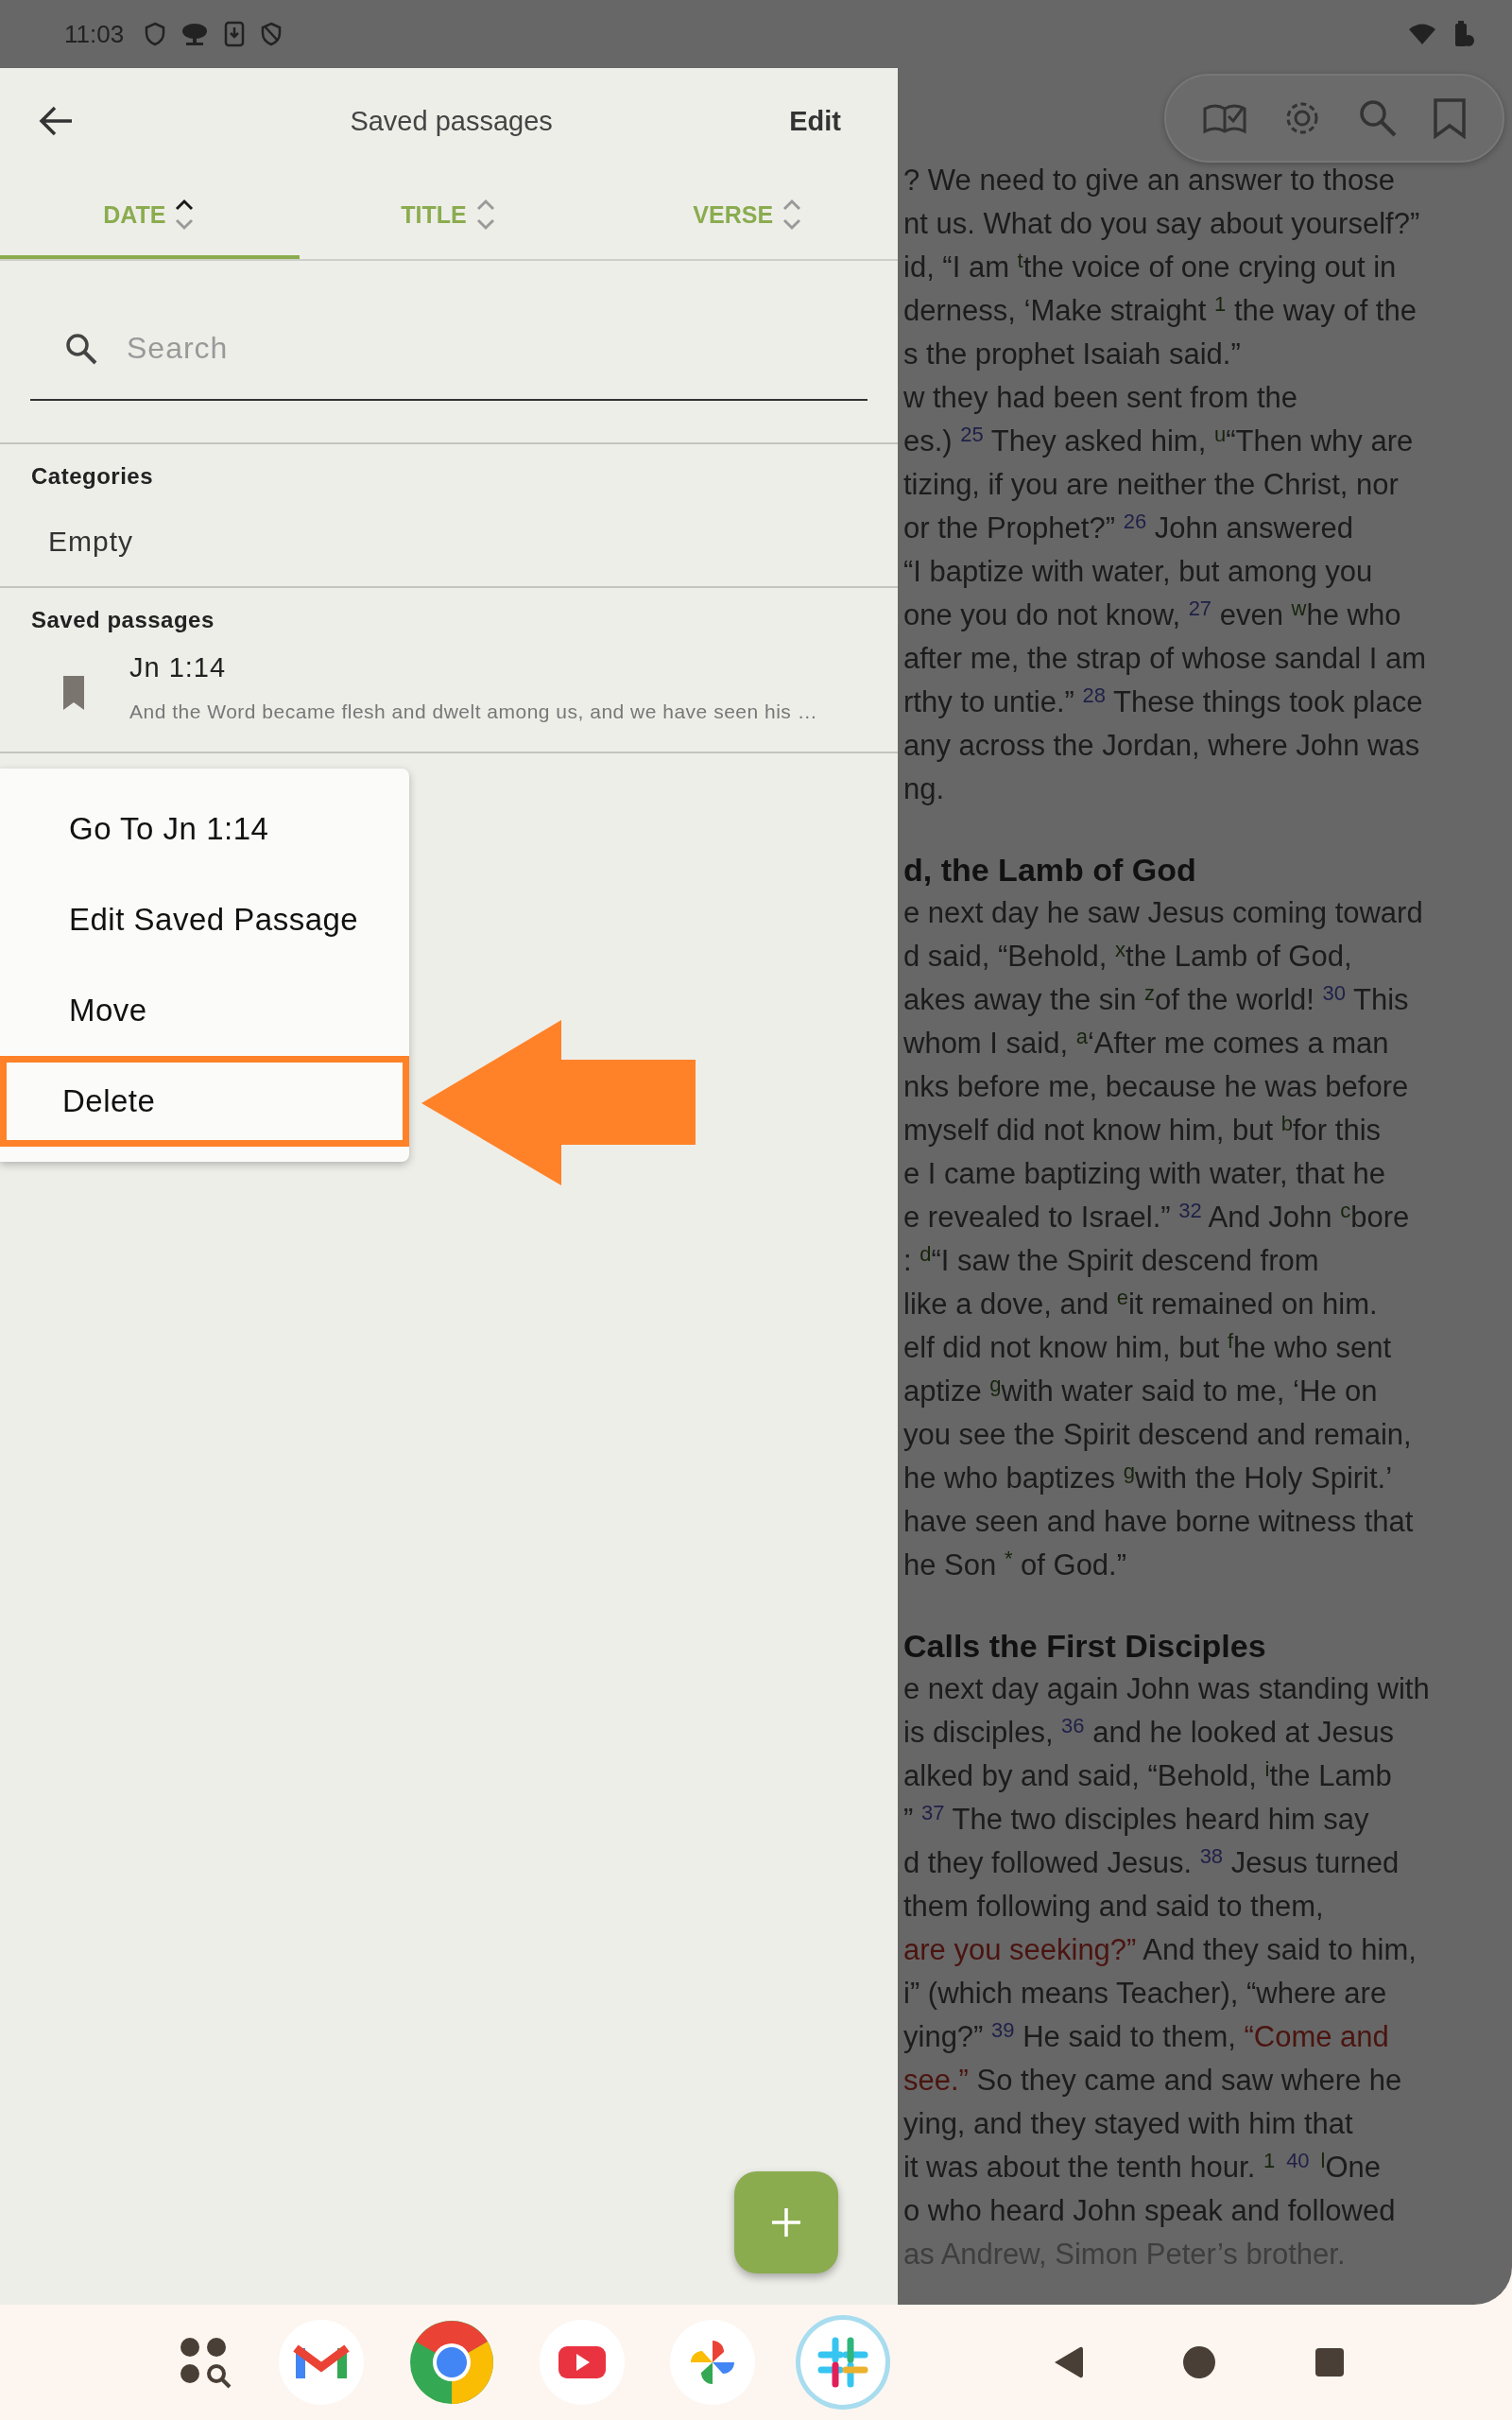 The image size is (1512, 2420). I want to click on passage-line: d they followed Jesus. $^{38}$ Jesus turned, so click(1151, 1862).